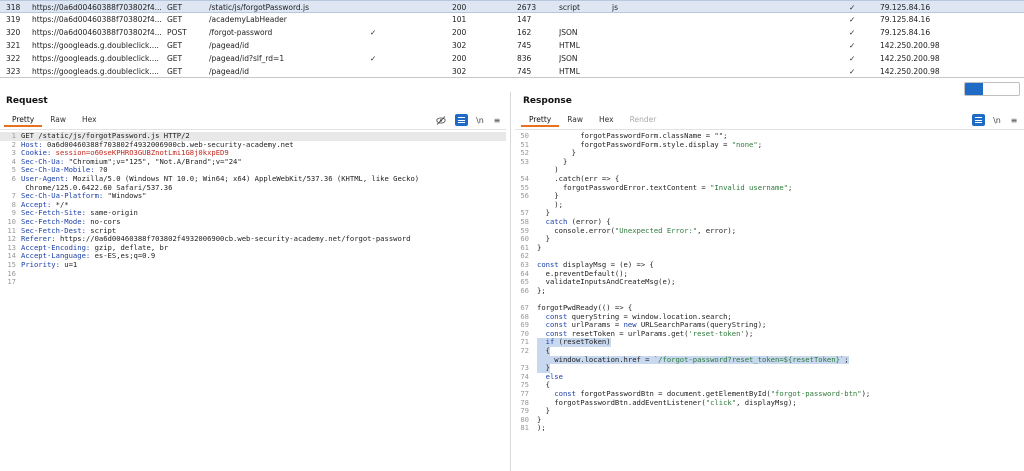  What do you see at coordinates (769, 282) in the screenshot?
I see `code-line: 65 validateInputsAndCreateMsg(e);` at bounding box center [769, 282].